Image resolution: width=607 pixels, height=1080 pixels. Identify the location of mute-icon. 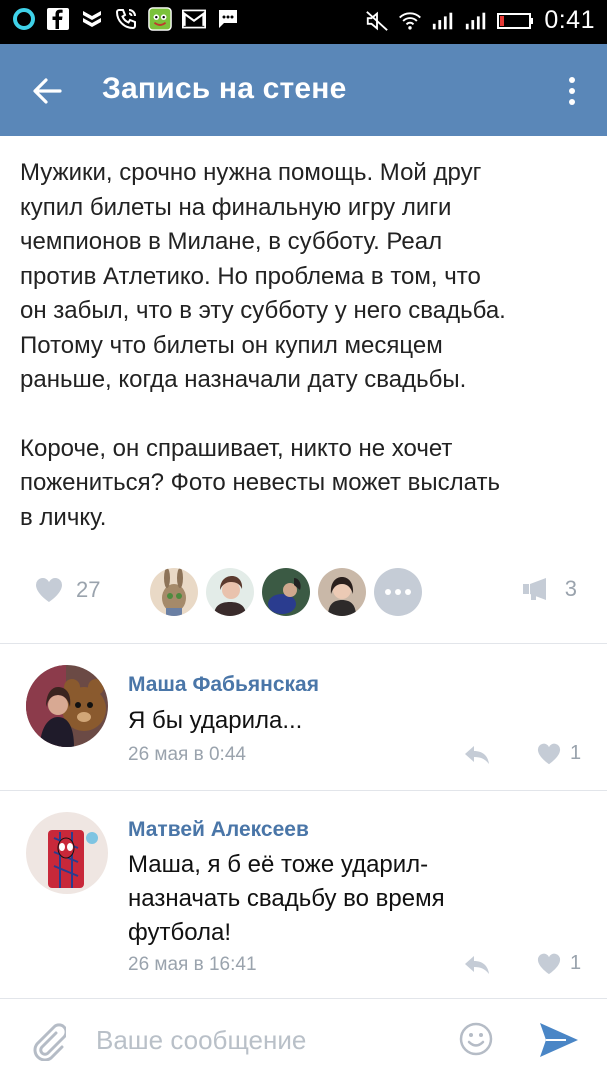
(377, 21).